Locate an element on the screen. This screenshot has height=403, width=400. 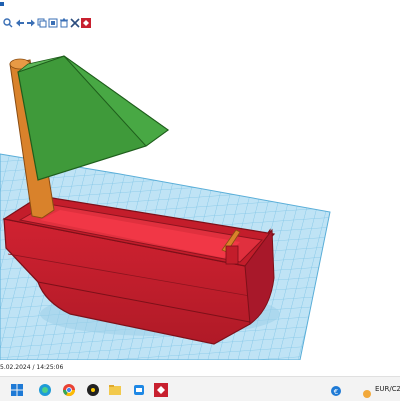
windows-start-icon is located at coordinates (17, 389).